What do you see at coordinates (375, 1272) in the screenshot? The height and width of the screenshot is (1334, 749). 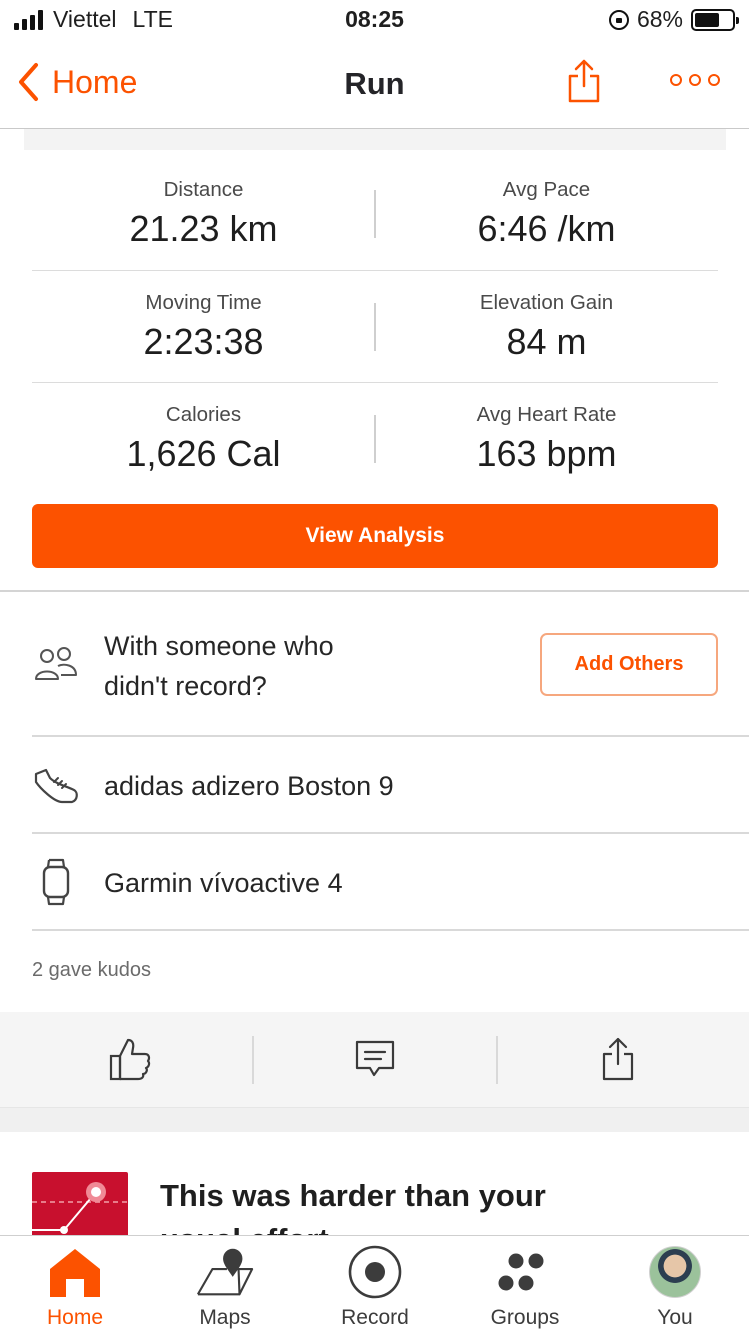 I see `record-icon` at bounding box center [375, 1272].